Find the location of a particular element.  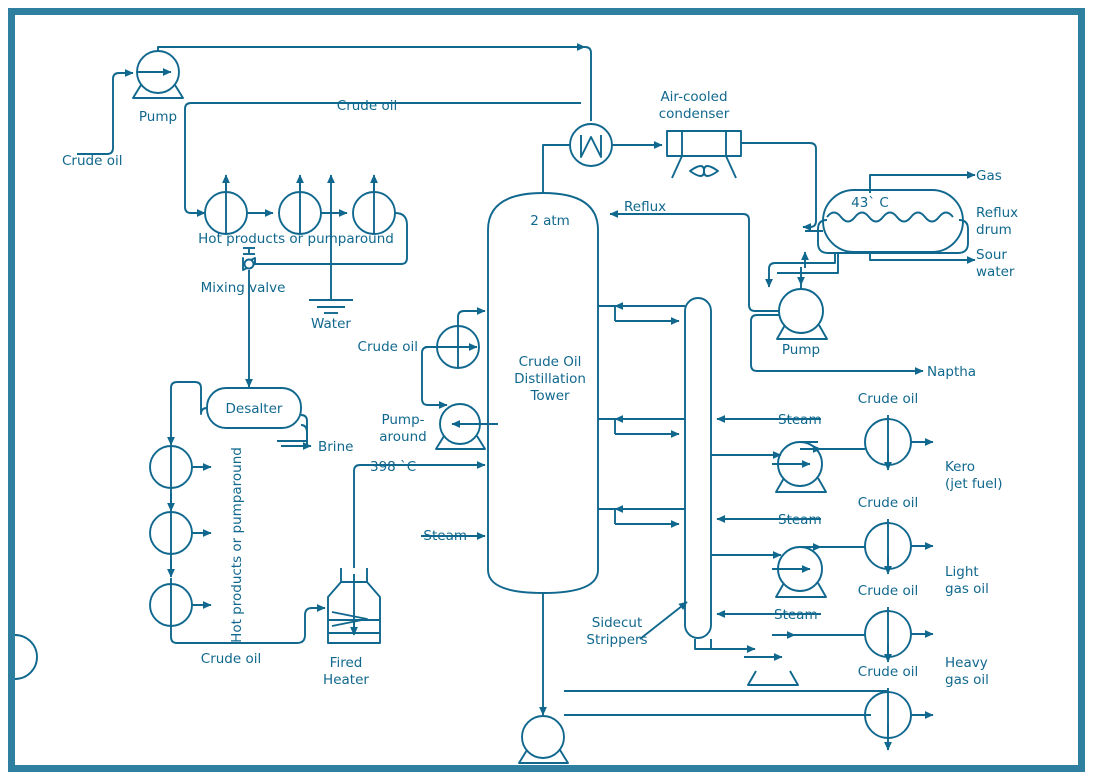

label-tower-name-3: Tower is located at coordinates (549, 396).